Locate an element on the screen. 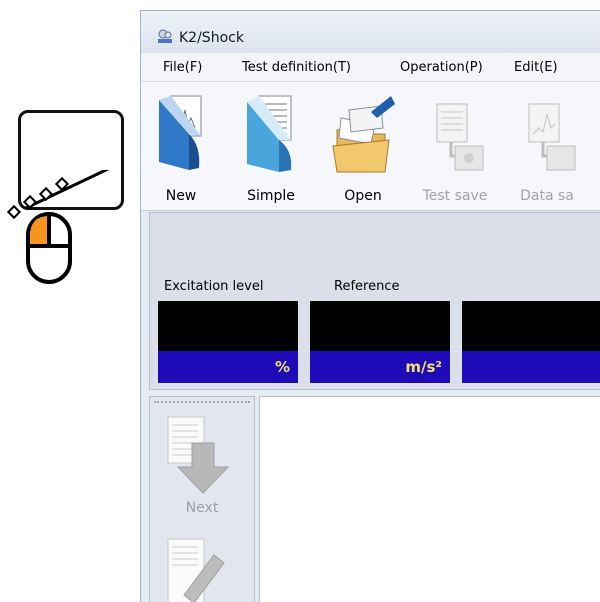 The width and height of the screenshot is (600, 602). menu-operation: Operation(P) is located at coordinates (441, 67).